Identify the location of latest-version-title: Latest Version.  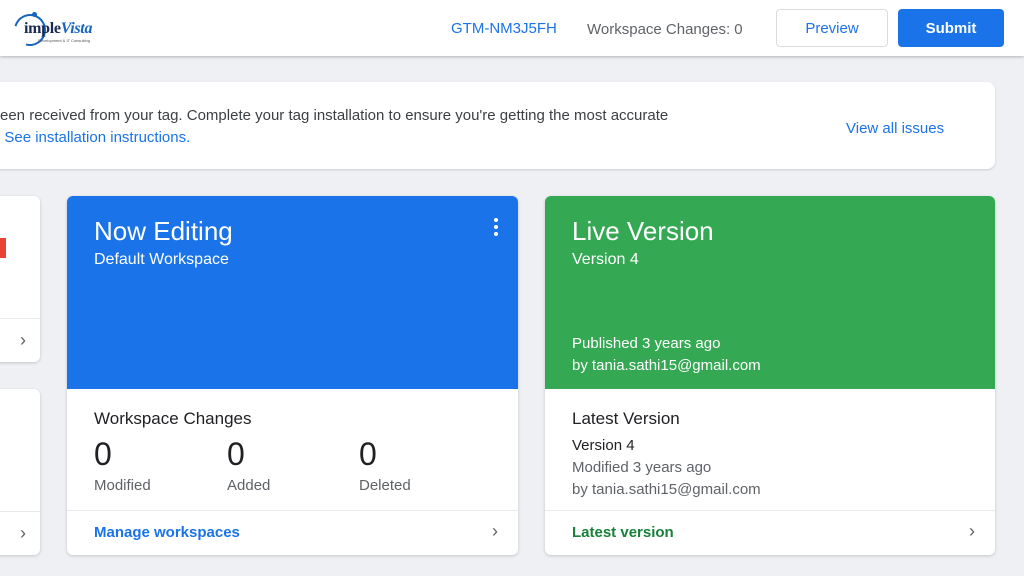
(626, 418).